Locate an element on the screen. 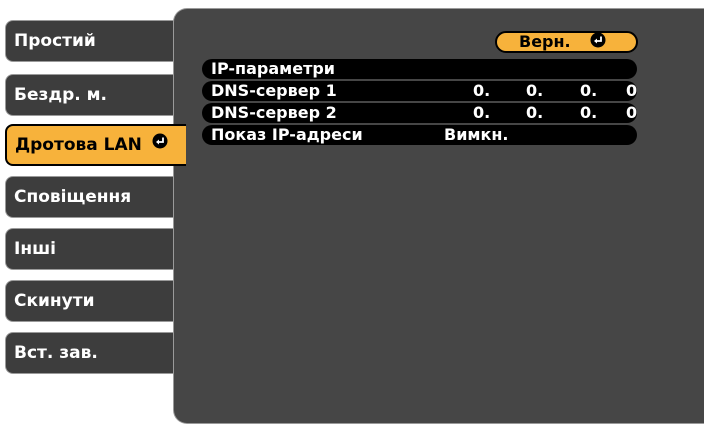 The image size is (704, 433). dns2-octet-2: 0. is located at coordinates (535, 112).